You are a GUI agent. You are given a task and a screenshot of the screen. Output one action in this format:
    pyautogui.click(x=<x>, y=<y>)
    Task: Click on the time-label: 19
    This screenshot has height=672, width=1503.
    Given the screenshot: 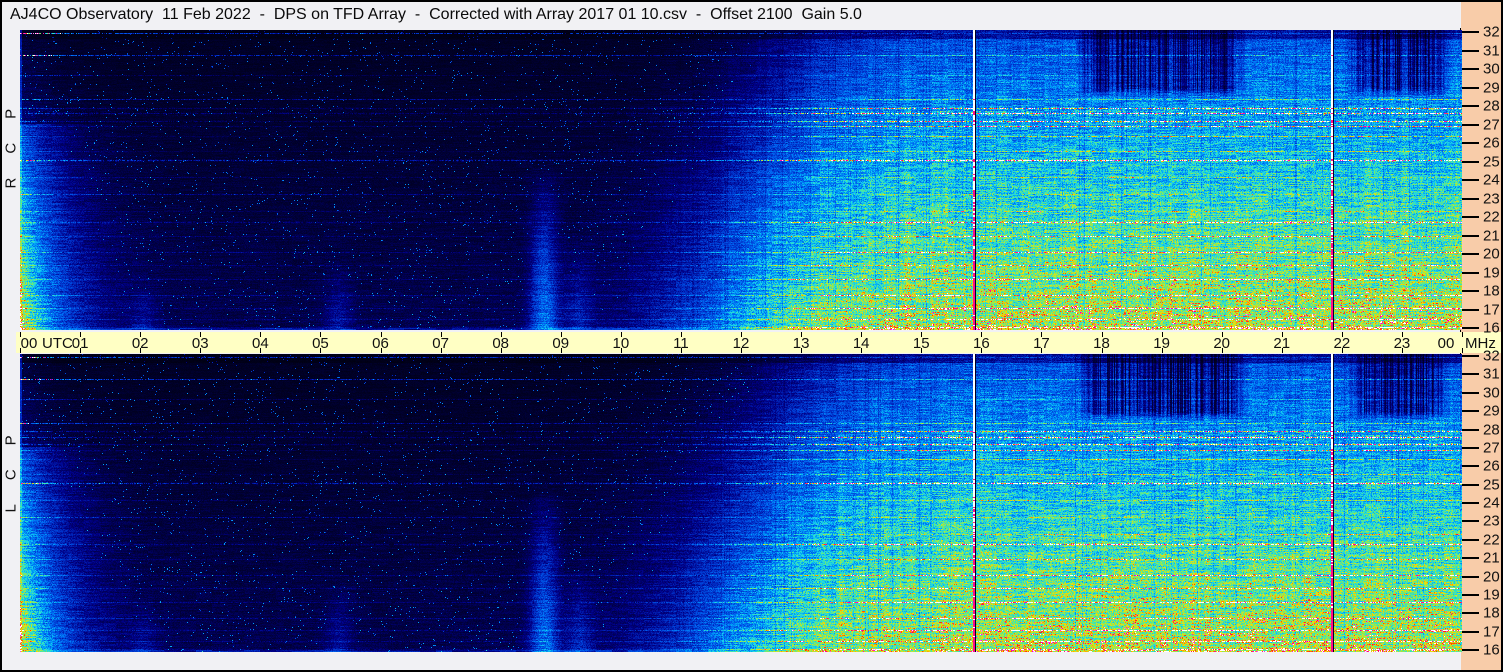 What is the action you would take?
    pyautogui.click(x=1161, y=343)
    